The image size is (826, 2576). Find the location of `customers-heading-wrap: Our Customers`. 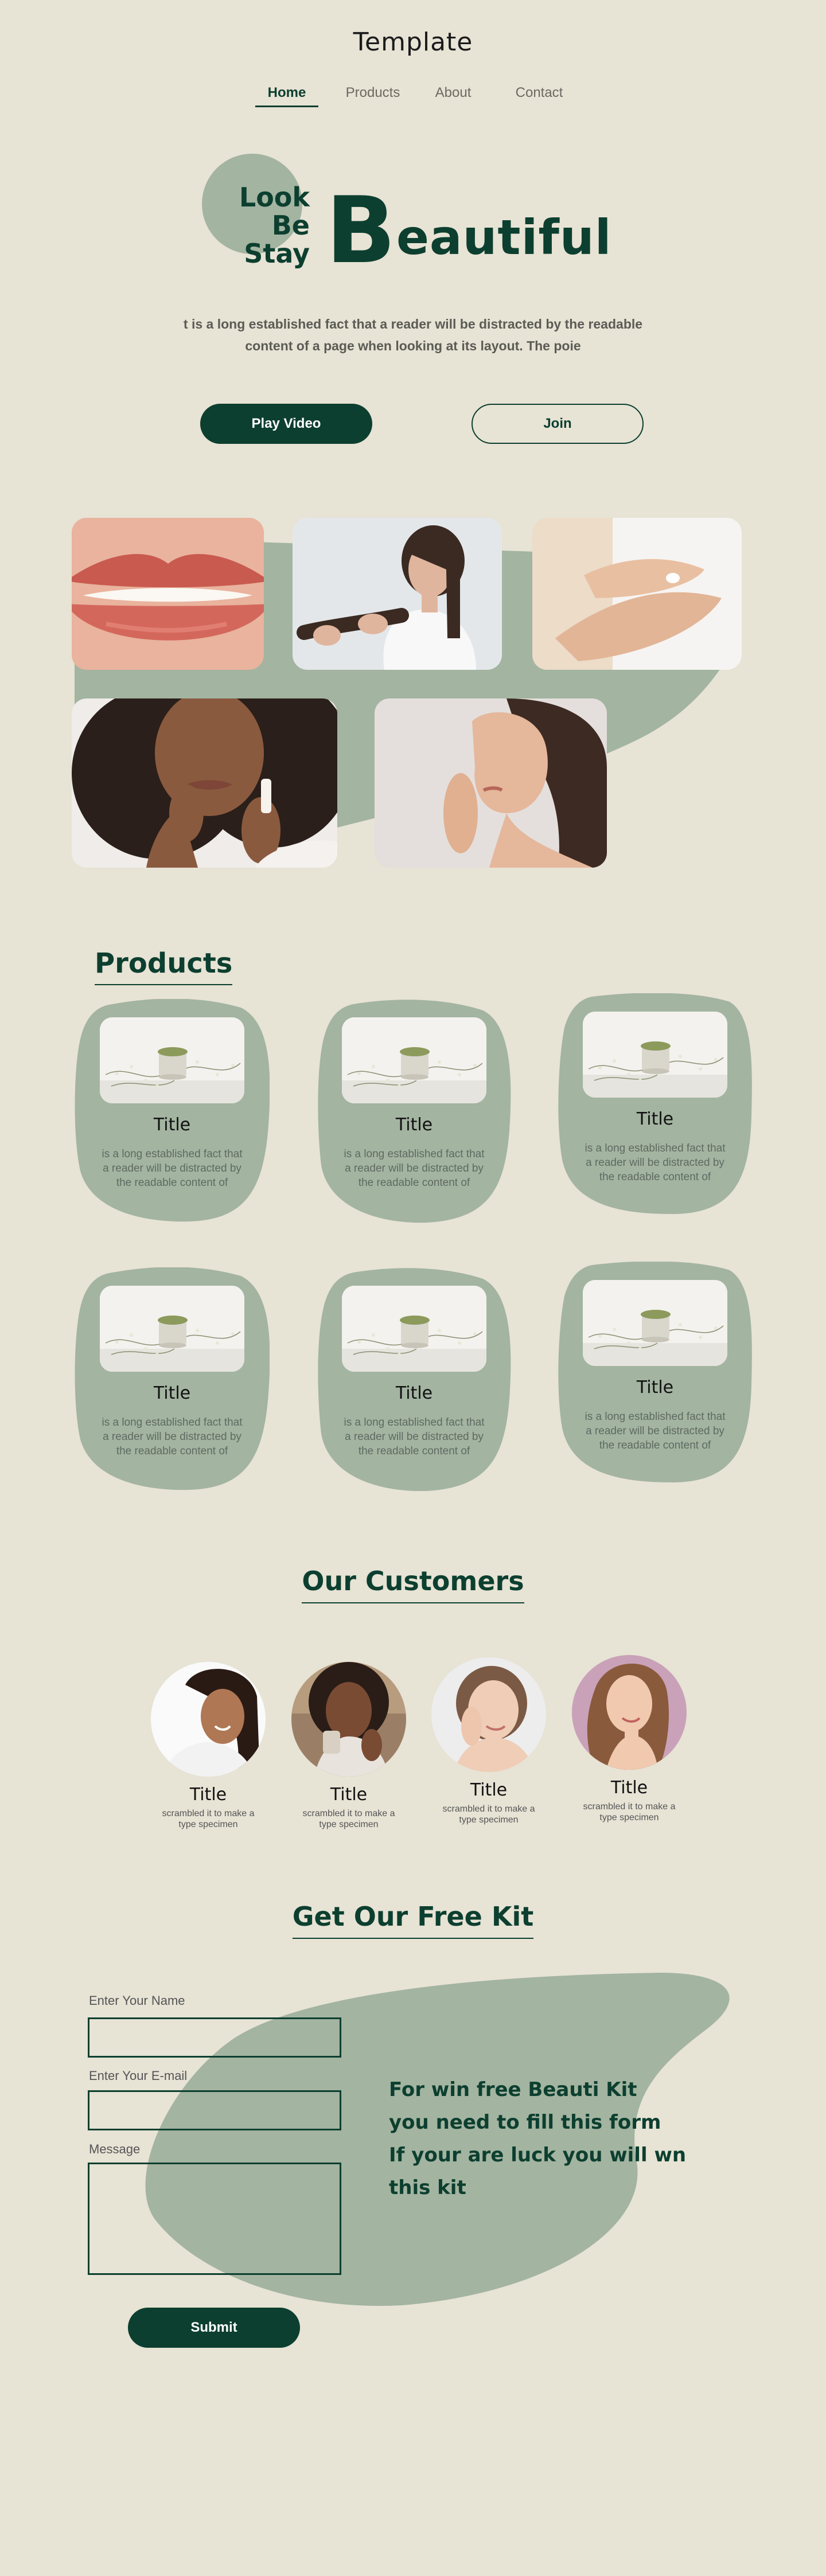

customers-heading-wrap: Our Customers is located at coordinates (413, 1585).